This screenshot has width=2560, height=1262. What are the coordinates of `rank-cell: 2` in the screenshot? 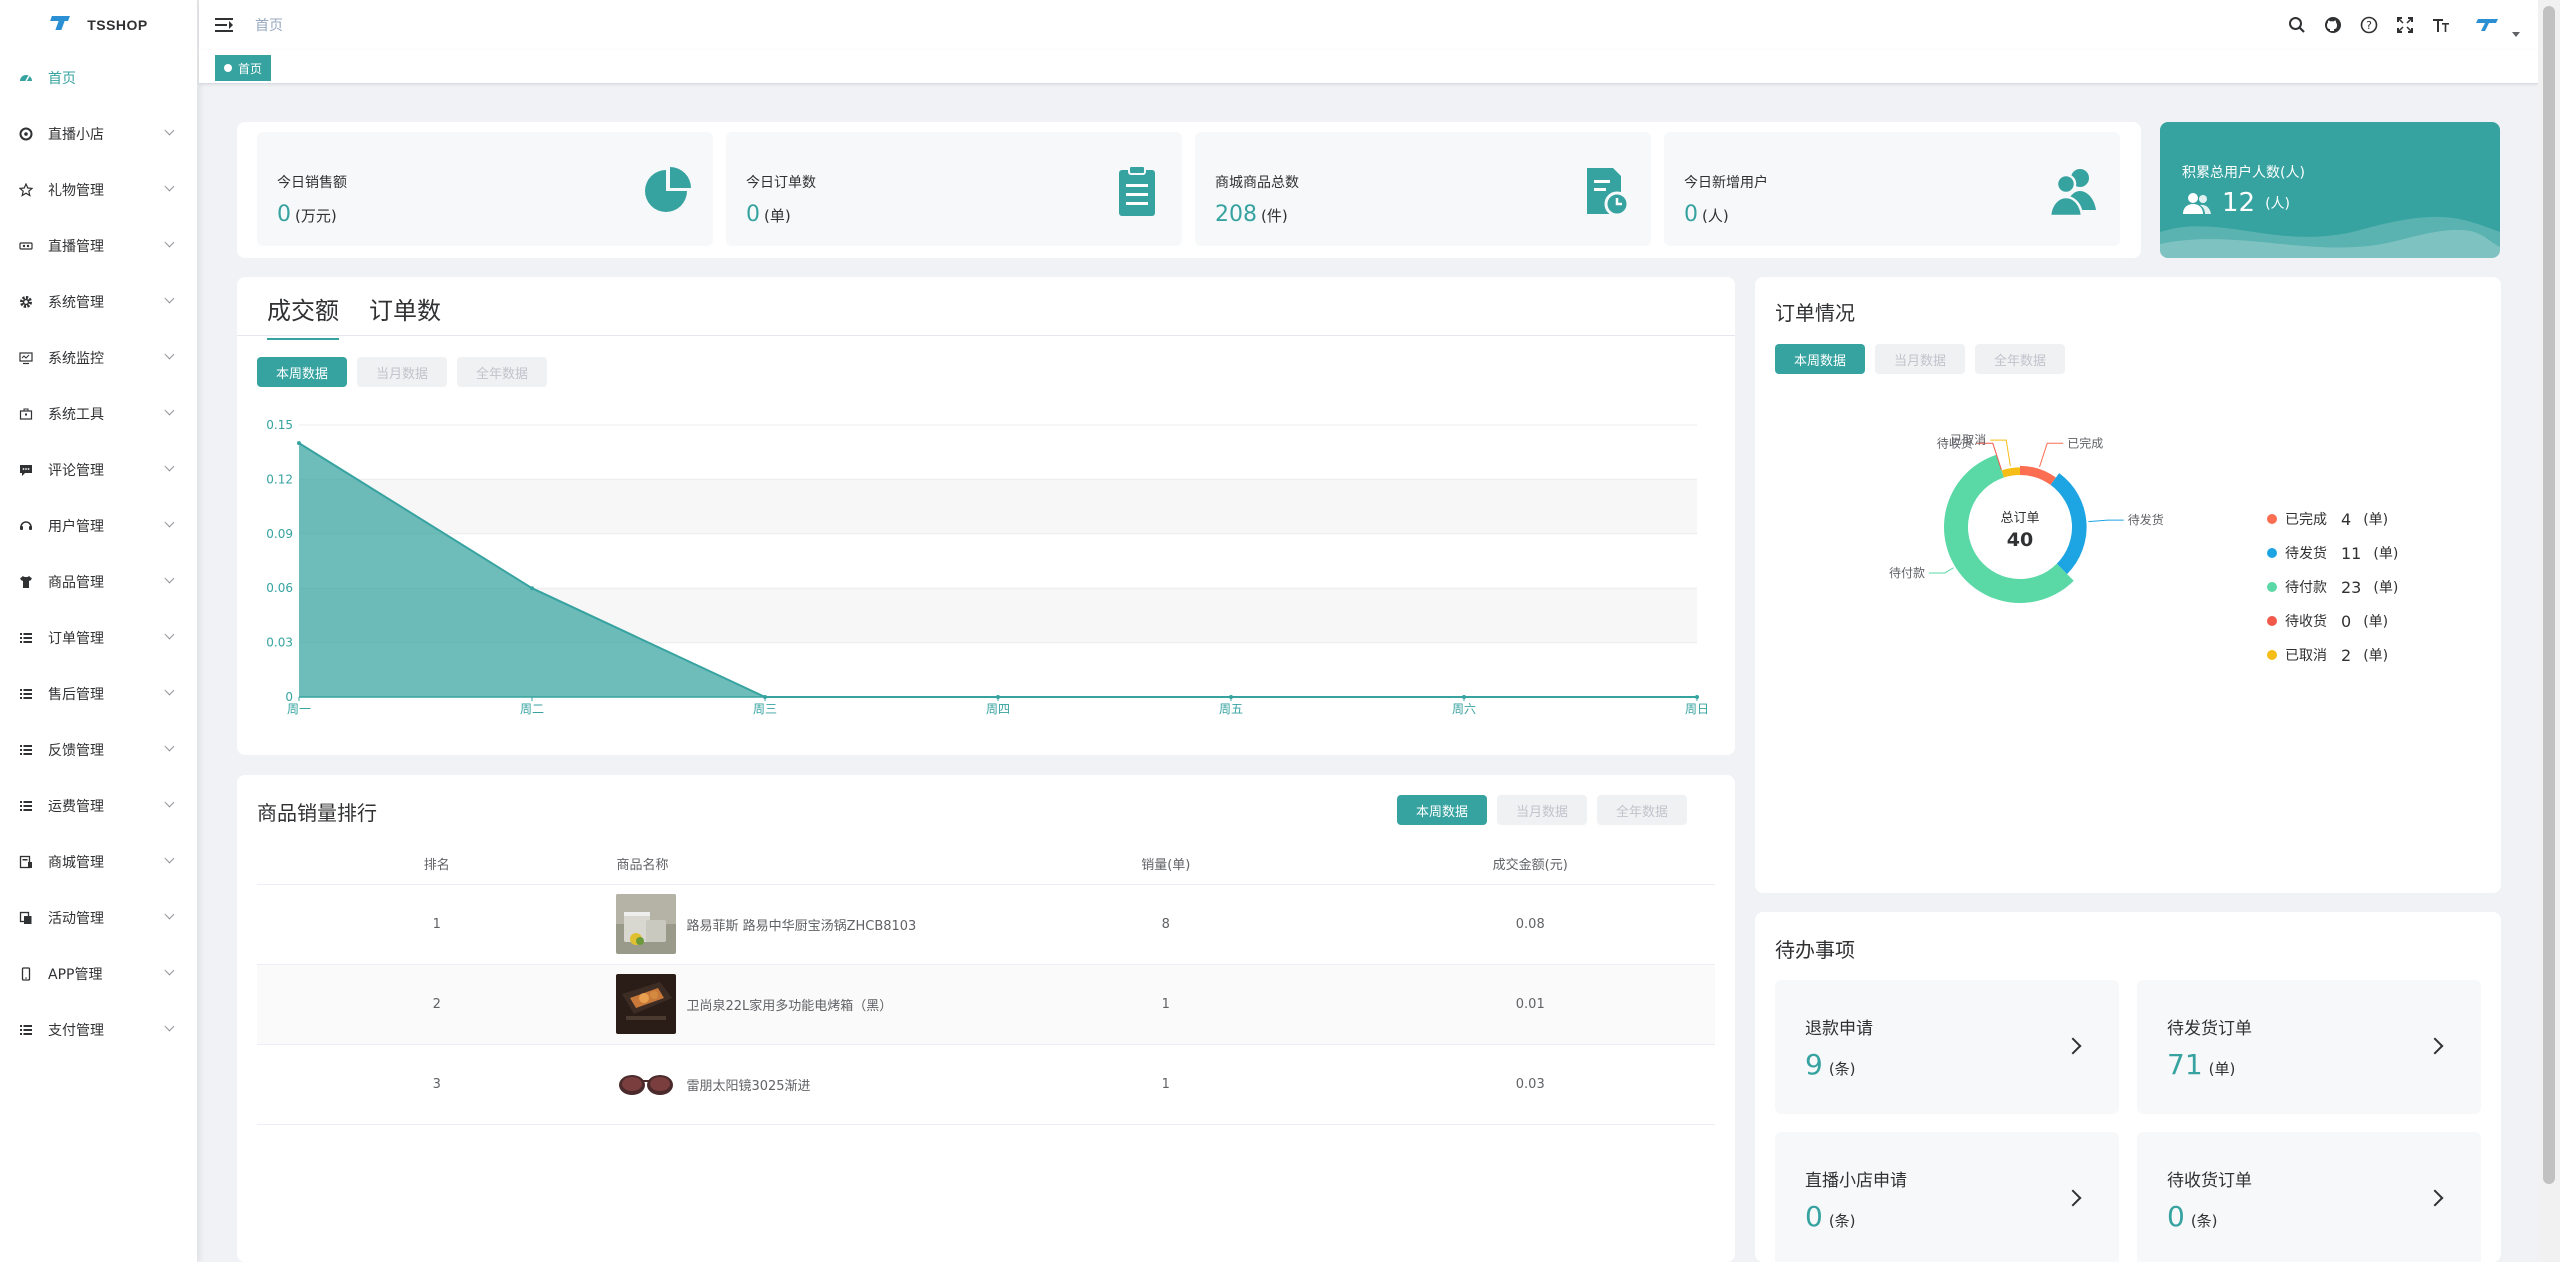 It's located at (437, 1004).